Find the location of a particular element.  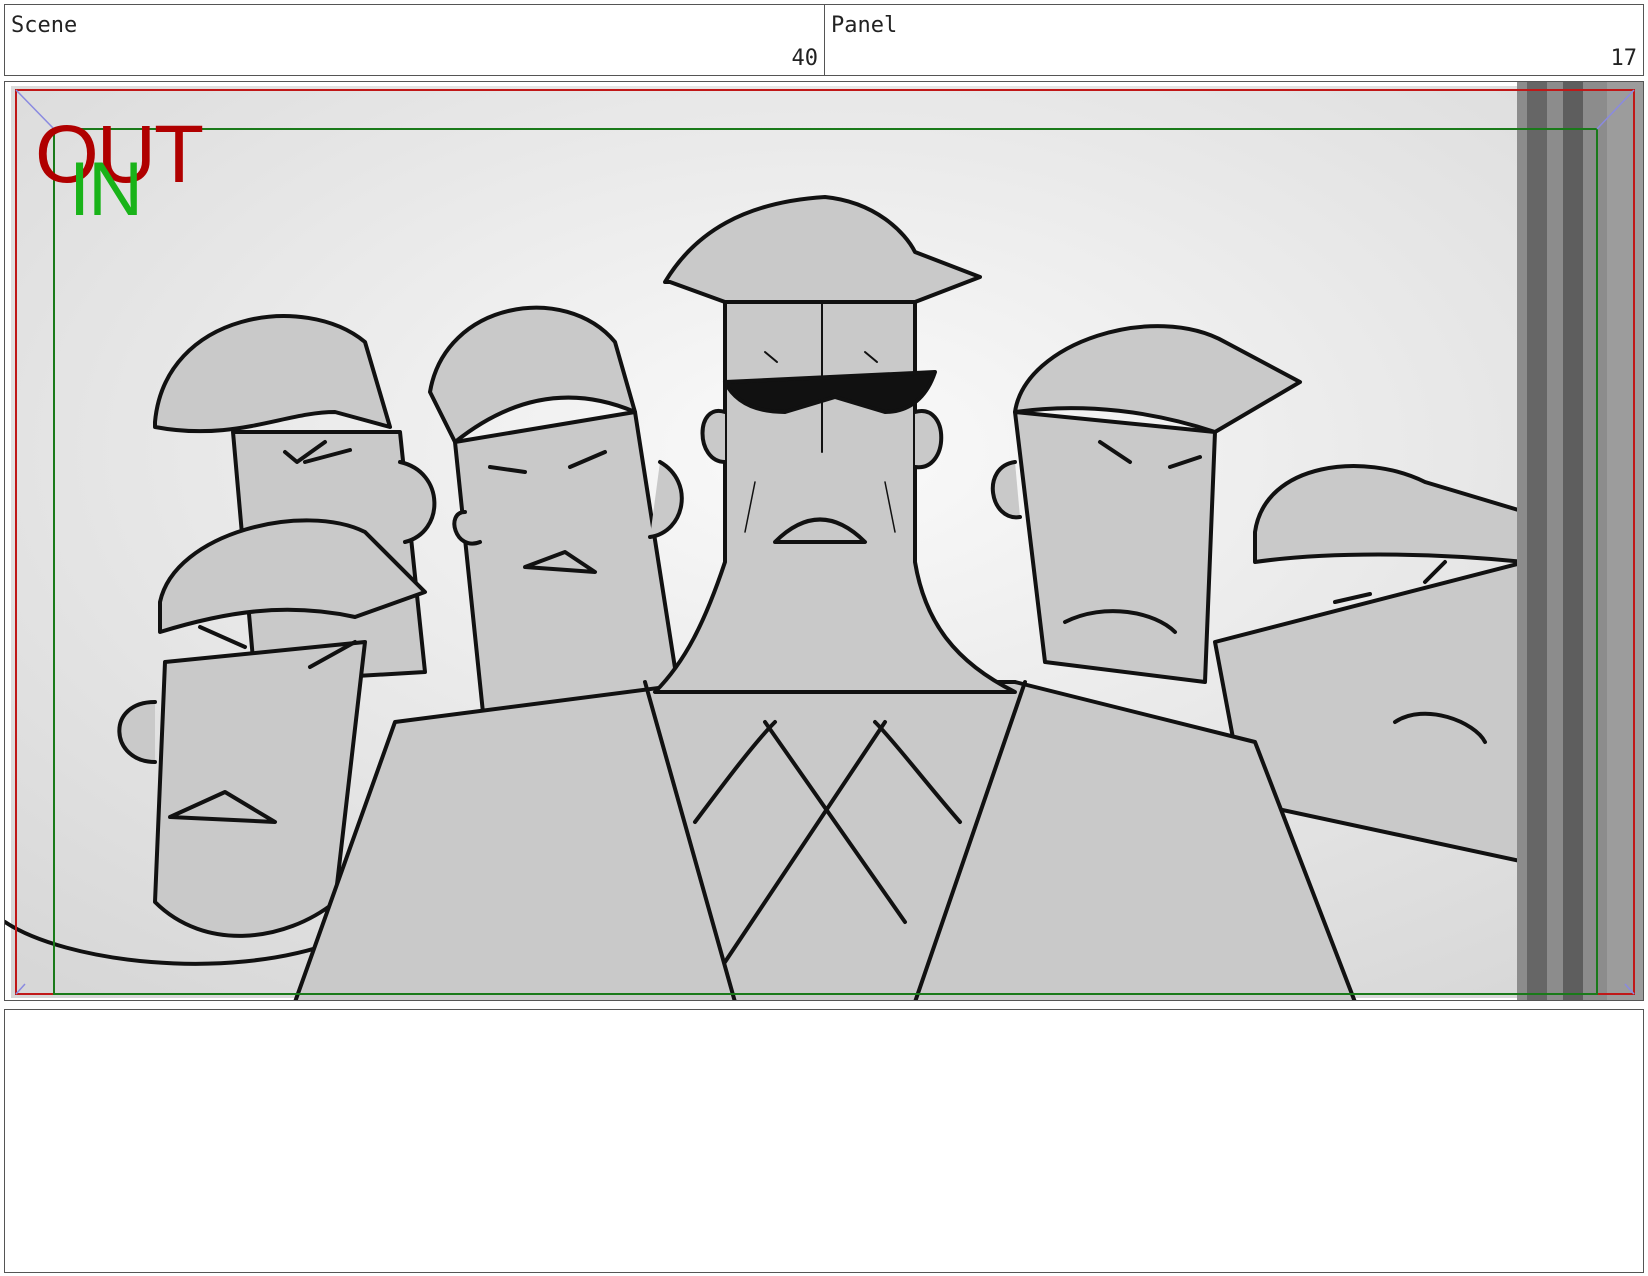

in-frame-marker: IN is located at coordinates (106, 189).